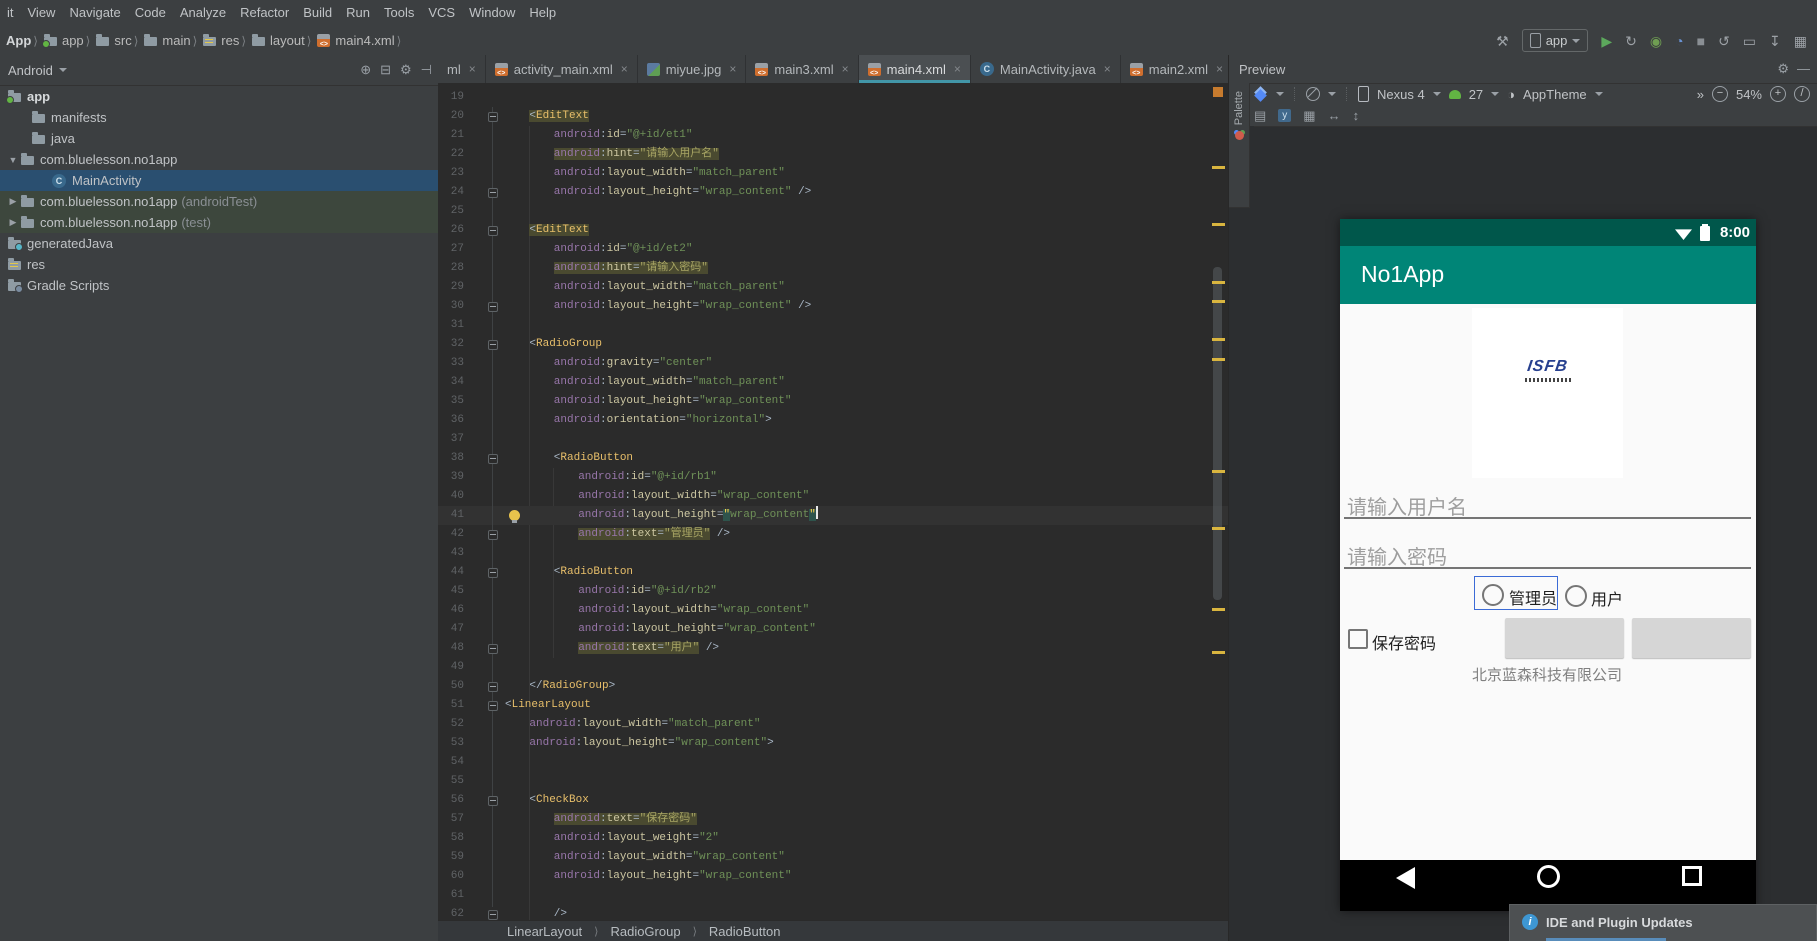  What do you see at coordinates (150, 13) in the screenshot?
I see `menu-item-code: Code` at bounding box center [150, 13].